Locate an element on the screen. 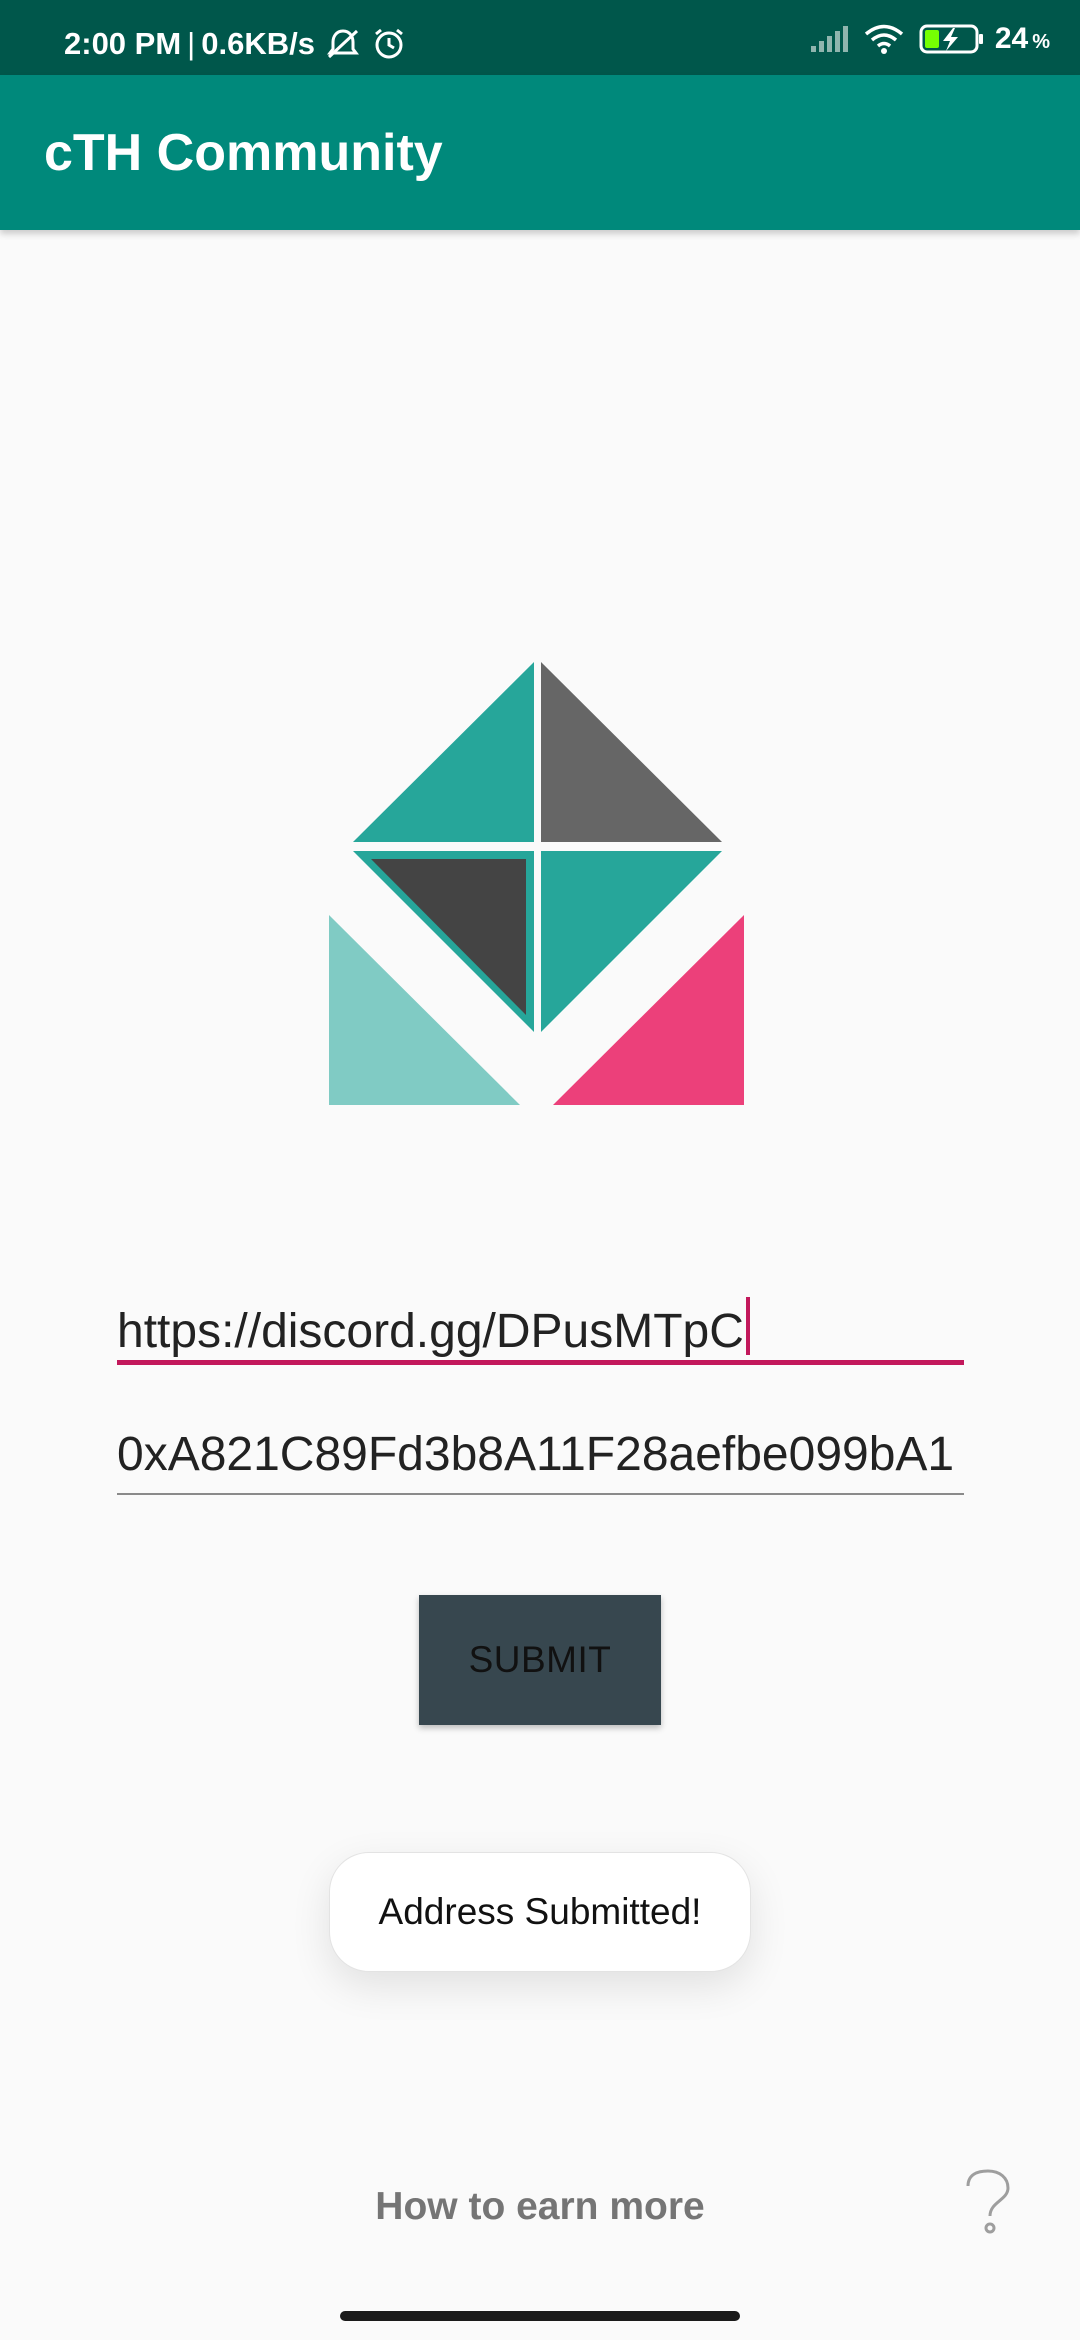  how-to-earn-more-link: How to earn more is located at coordinates (540, 2207).